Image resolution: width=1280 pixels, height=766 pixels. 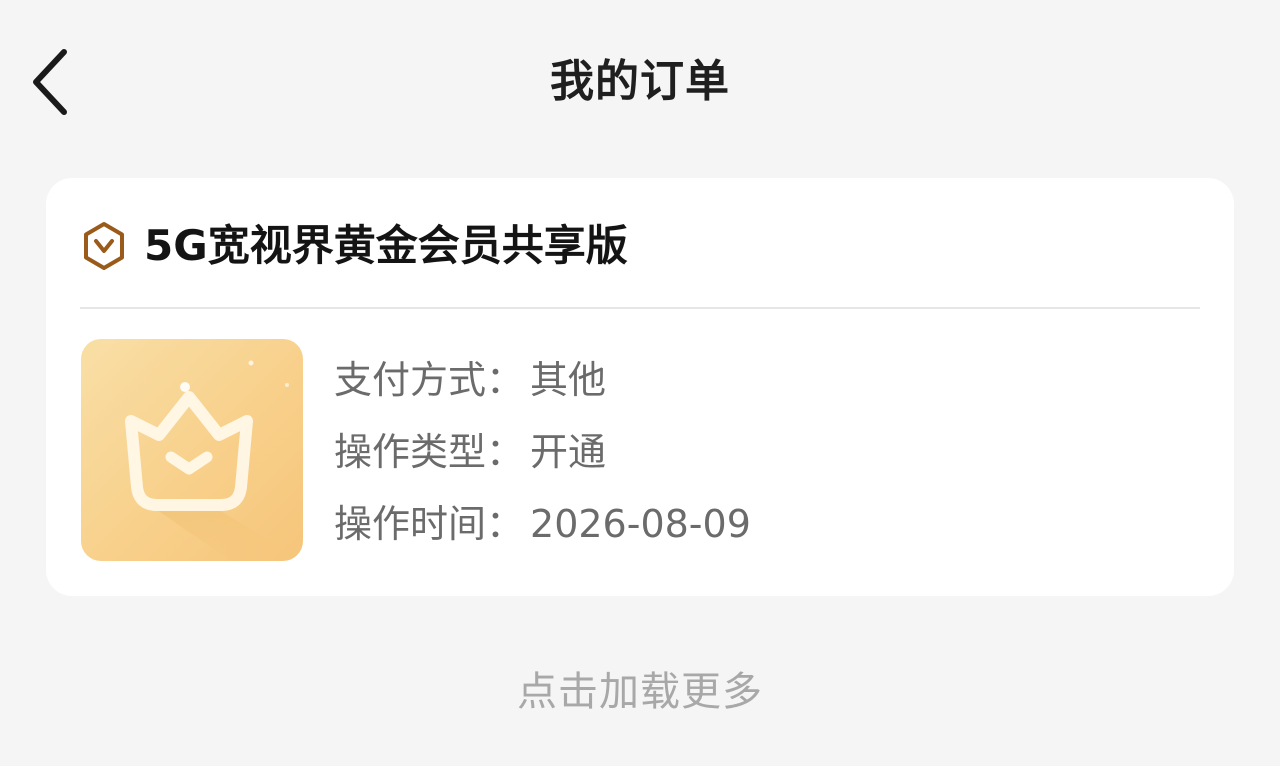 I want to click on detail-value: 2026-08-09, so click(x=640, y=524).